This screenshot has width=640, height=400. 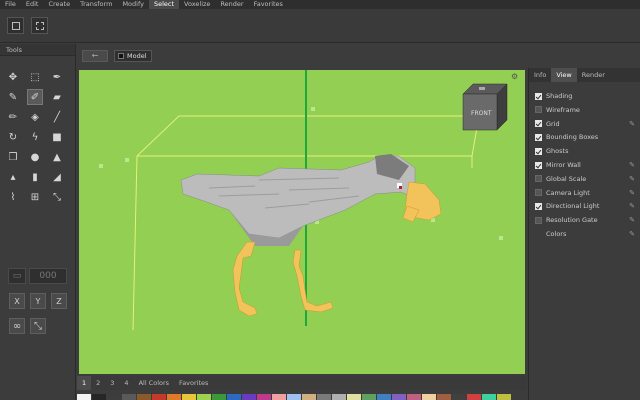 I want to click on back-button: ←, so click(x=95, y=56).